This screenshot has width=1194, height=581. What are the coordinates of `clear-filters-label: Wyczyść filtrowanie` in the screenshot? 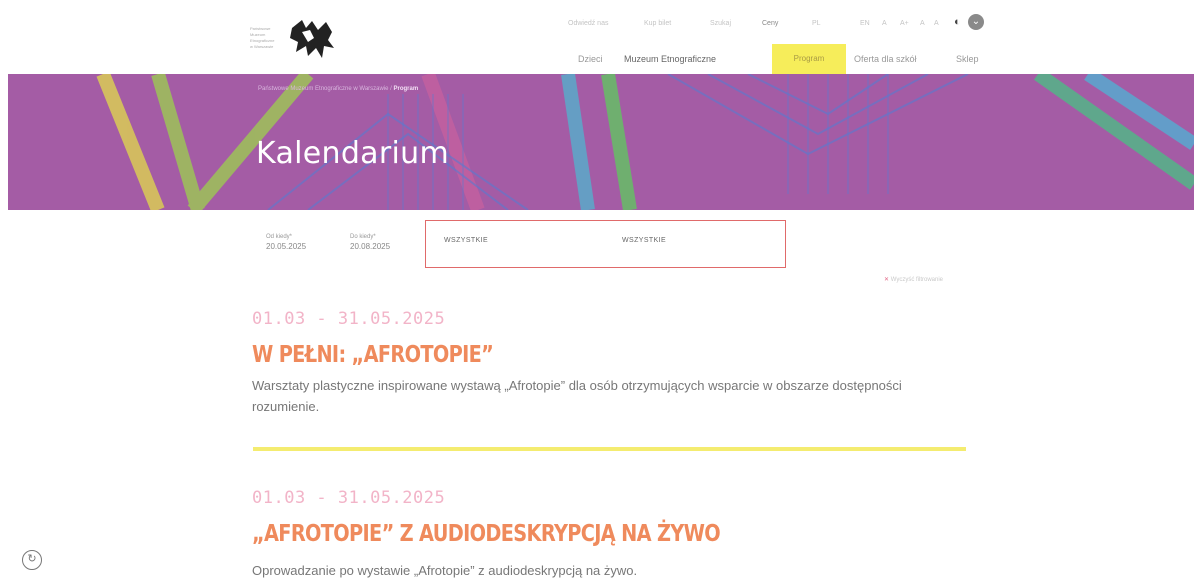 It's located at (916, 280).